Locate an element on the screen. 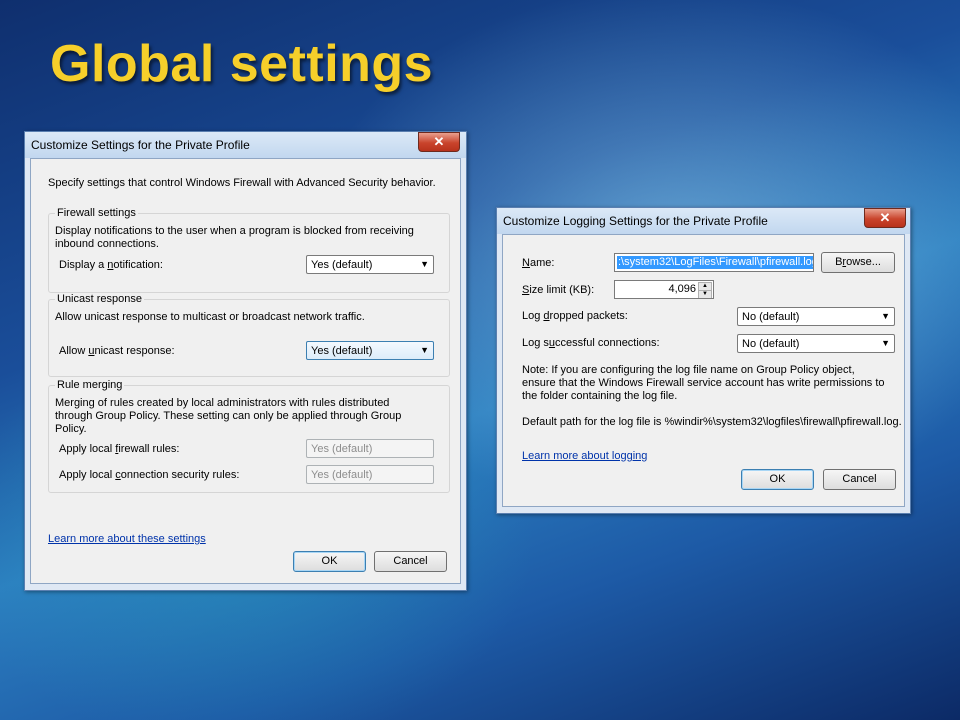  successful-connections-label: Log successful connections: is located at coordinates (591, 343).